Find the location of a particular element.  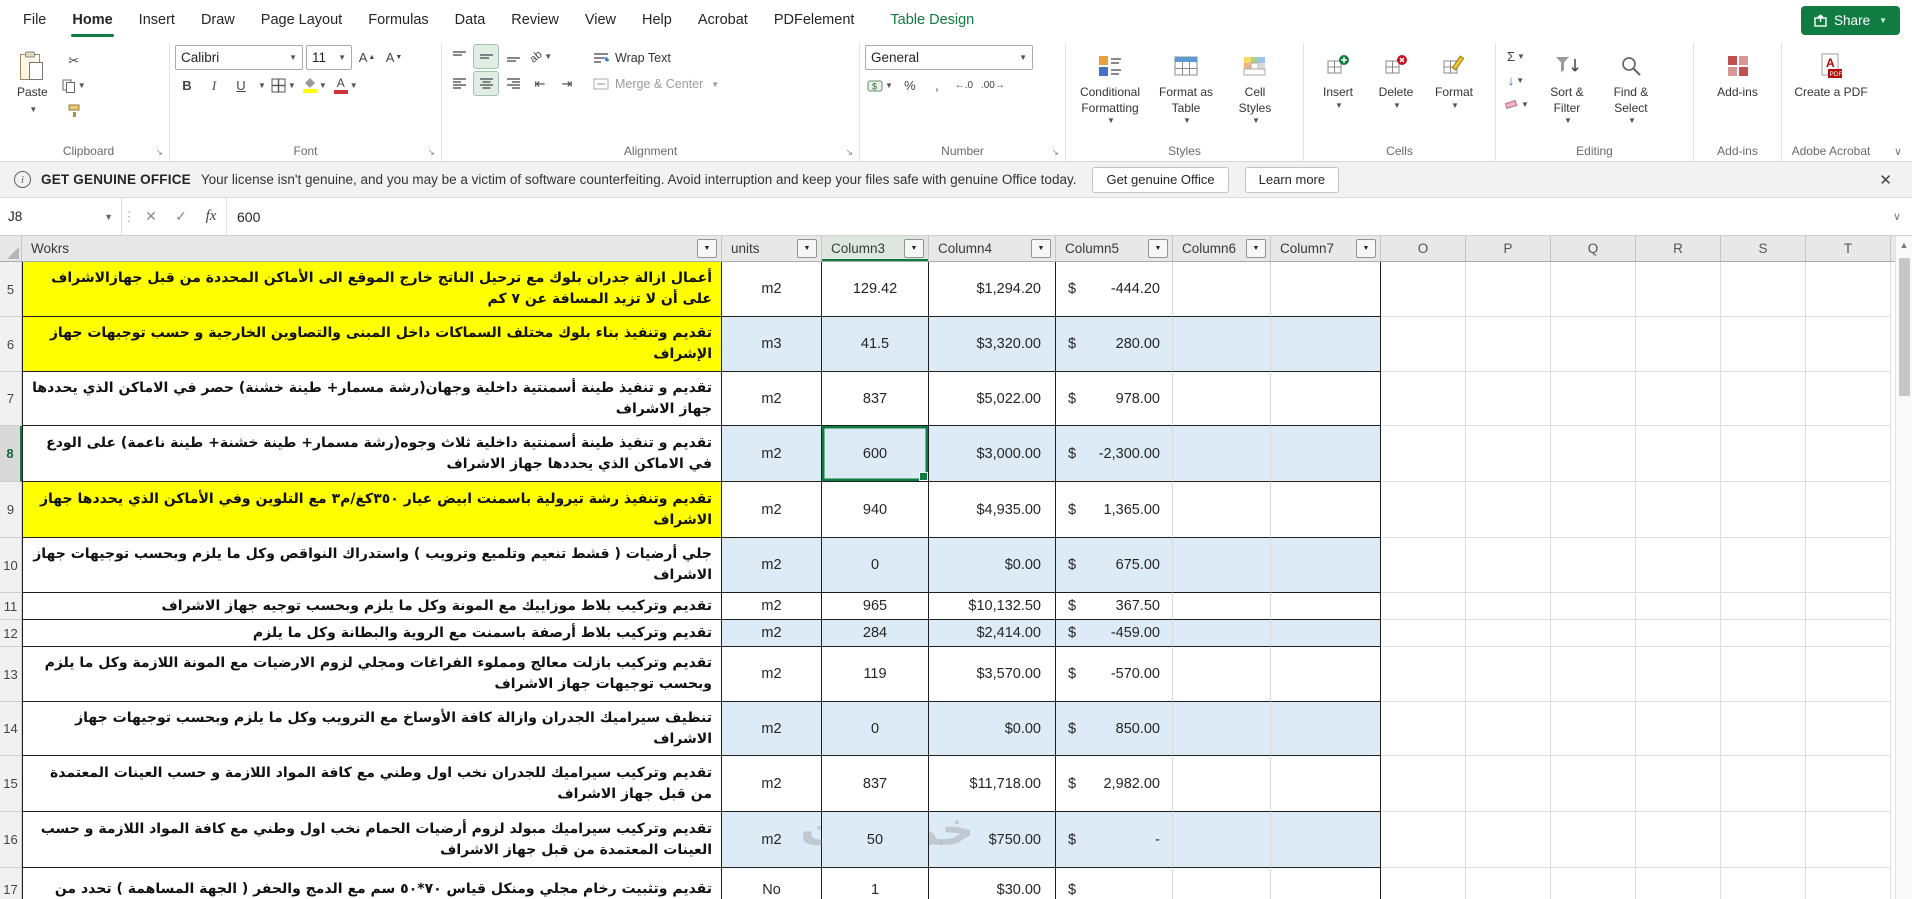

decrease-indent-button: ⇤ is located at coordinates (540, 83).